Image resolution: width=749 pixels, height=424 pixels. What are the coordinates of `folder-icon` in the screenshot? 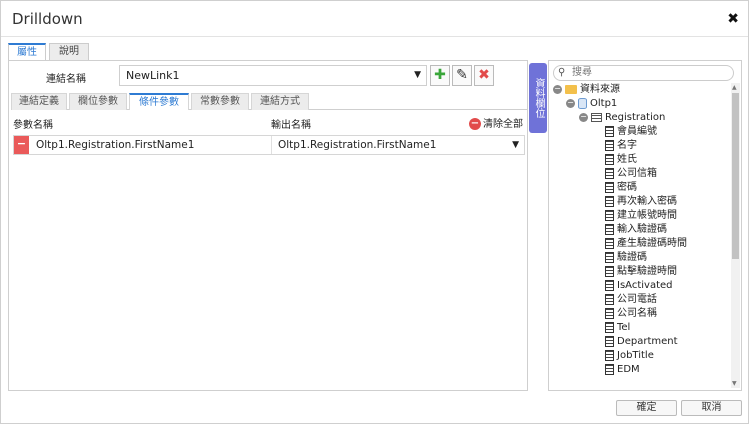 It's located at (571, 89).